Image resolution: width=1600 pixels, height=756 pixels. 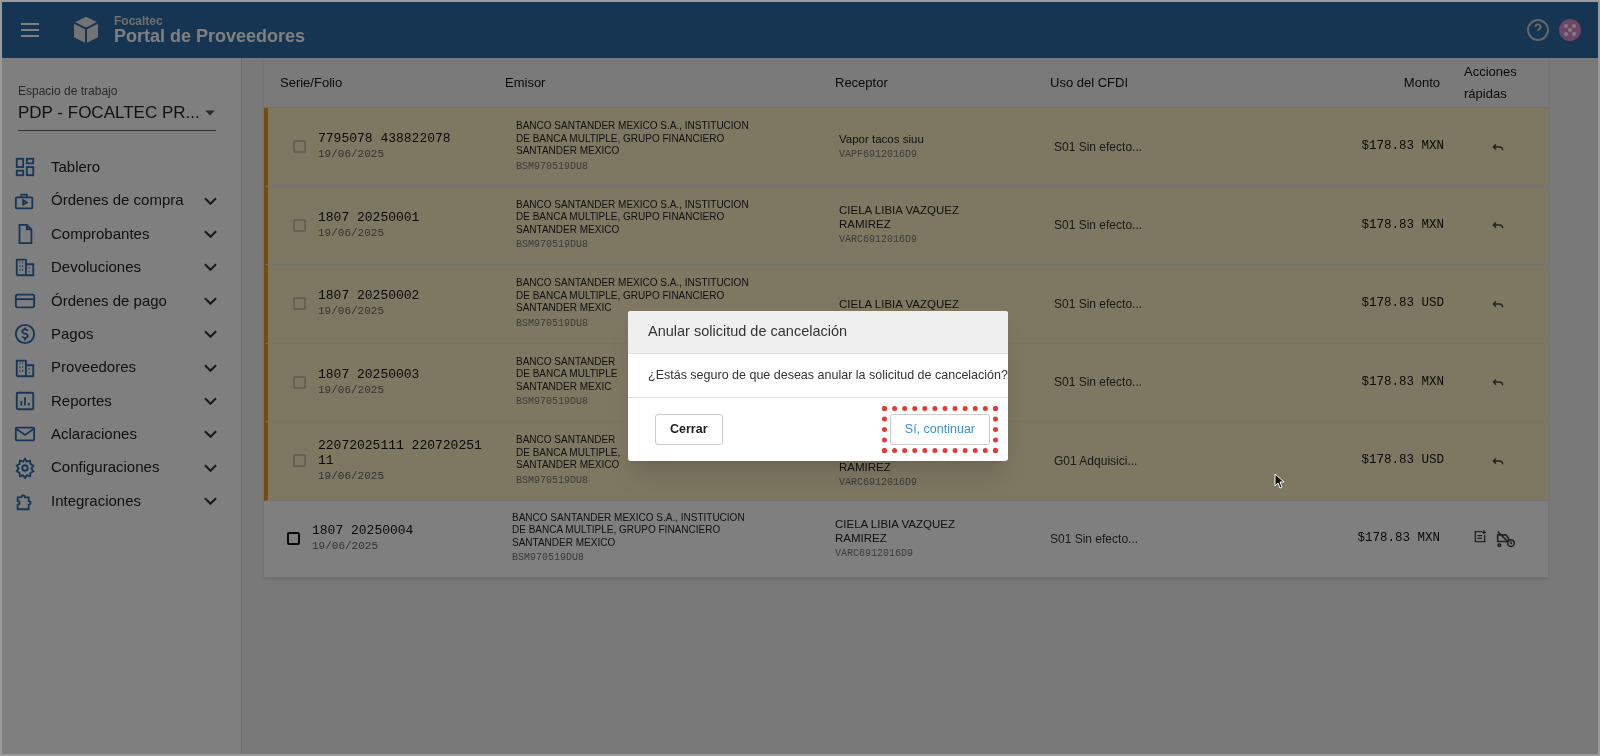 What do you see at coordinates (400, 452) in the screenshot?
I see `folio-text: 22072025111 220720251 11` at bounding box center [400, 452].